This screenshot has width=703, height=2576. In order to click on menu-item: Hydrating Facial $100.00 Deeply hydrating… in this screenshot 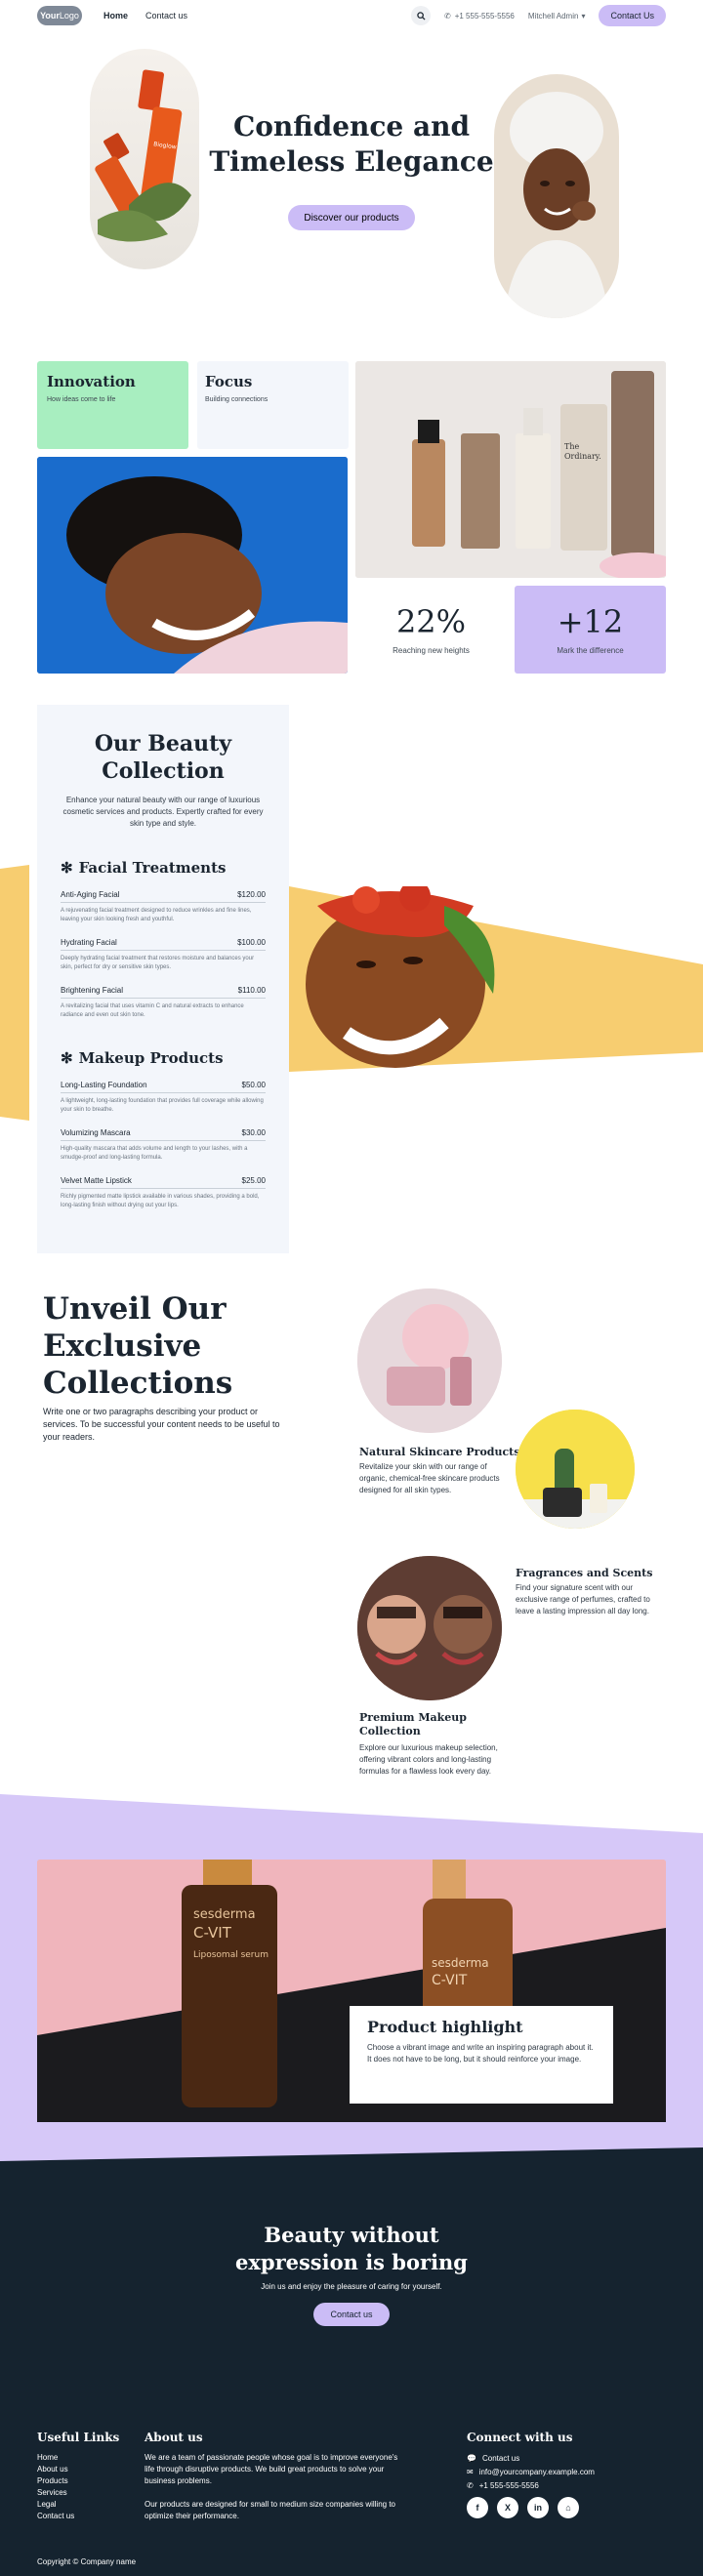, I will do `click(163, 955)`.